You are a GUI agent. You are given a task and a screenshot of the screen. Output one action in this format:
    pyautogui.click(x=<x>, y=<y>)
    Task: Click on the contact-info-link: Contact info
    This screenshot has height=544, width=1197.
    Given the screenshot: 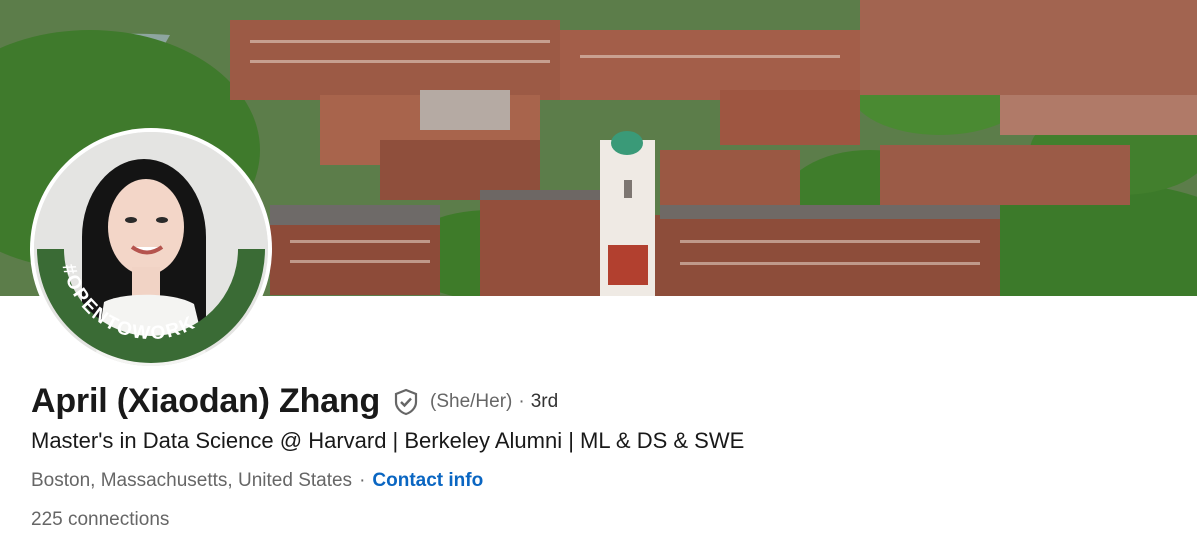 What is the action you would take?
    pyautogui.click(x=427, y=481)
    